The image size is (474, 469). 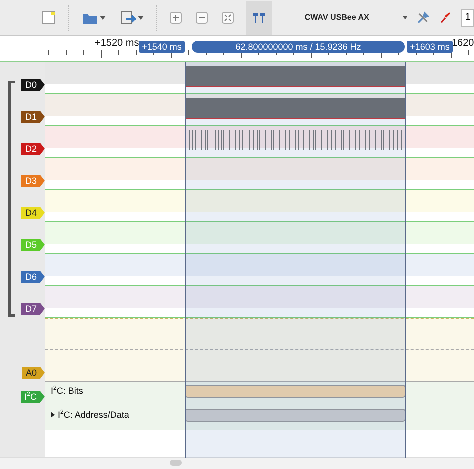 I want to click on expand-icon, so click(x=228, y=18).